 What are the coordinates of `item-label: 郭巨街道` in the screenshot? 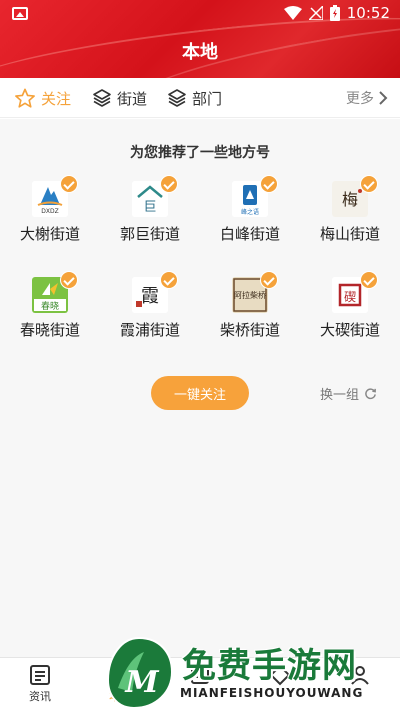 It's located at (149, 234).